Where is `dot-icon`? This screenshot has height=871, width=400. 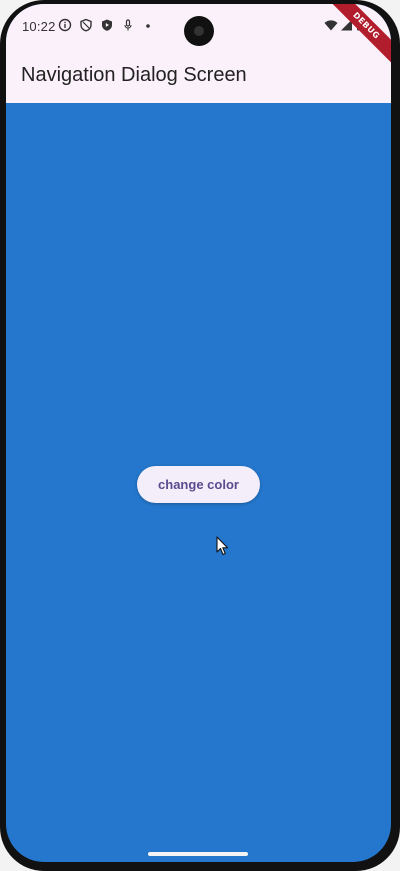
dot-icon is located at coordinates (148, 26).